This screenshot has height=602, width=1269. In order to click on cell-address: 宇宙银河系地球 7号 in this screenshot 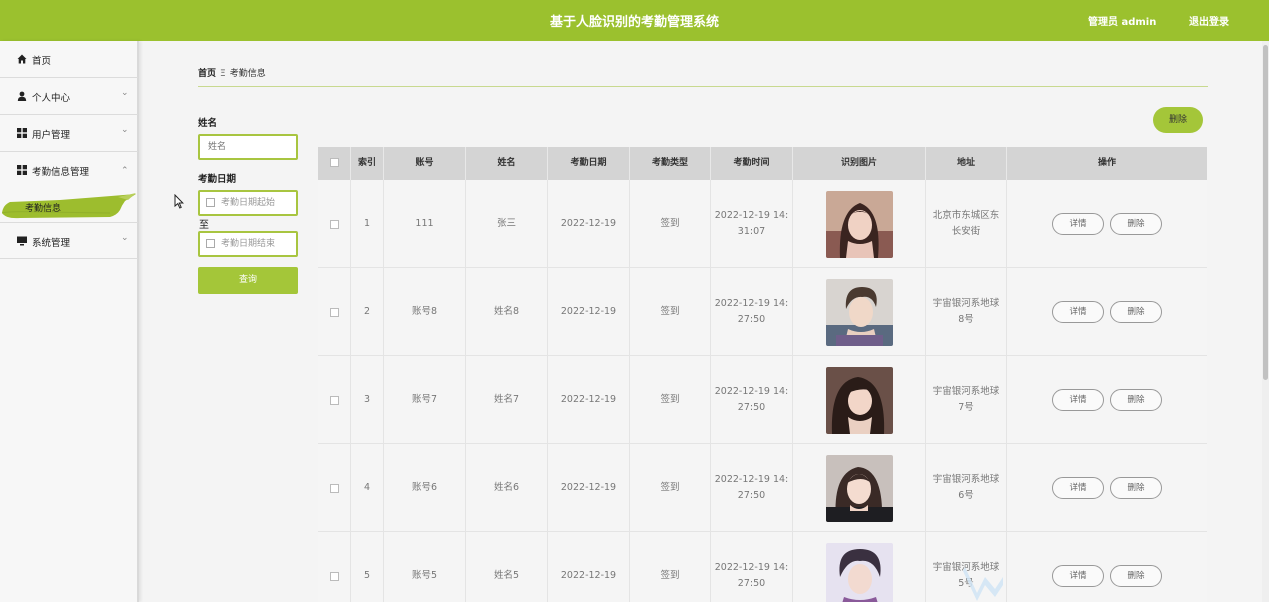, I will do `click(966, 400)`.